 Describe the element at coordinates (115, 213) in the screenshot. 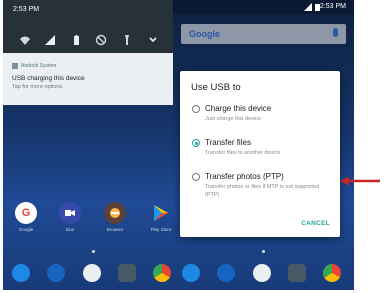

I see `browser-icon` at that location.